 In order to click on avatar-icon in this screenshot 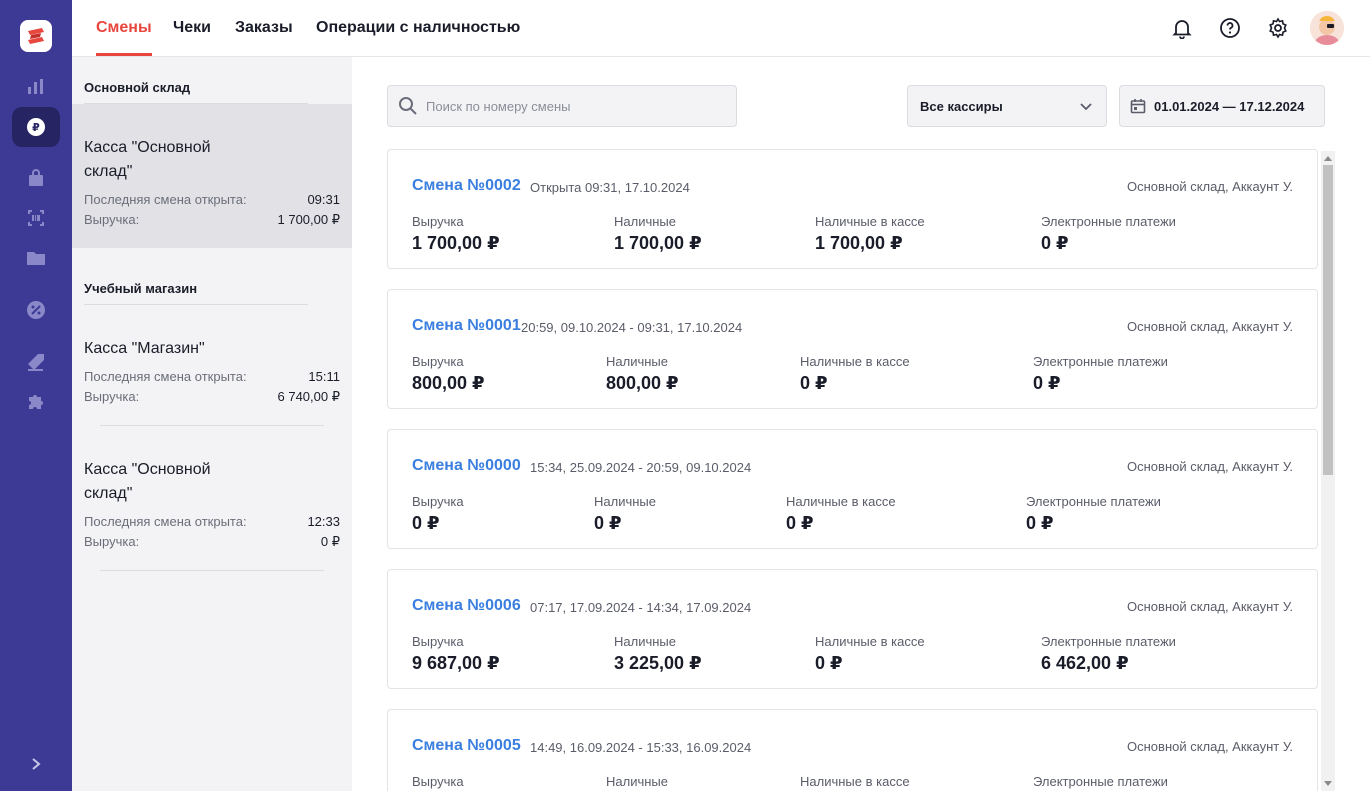, I will do `click(1327, 28)`.